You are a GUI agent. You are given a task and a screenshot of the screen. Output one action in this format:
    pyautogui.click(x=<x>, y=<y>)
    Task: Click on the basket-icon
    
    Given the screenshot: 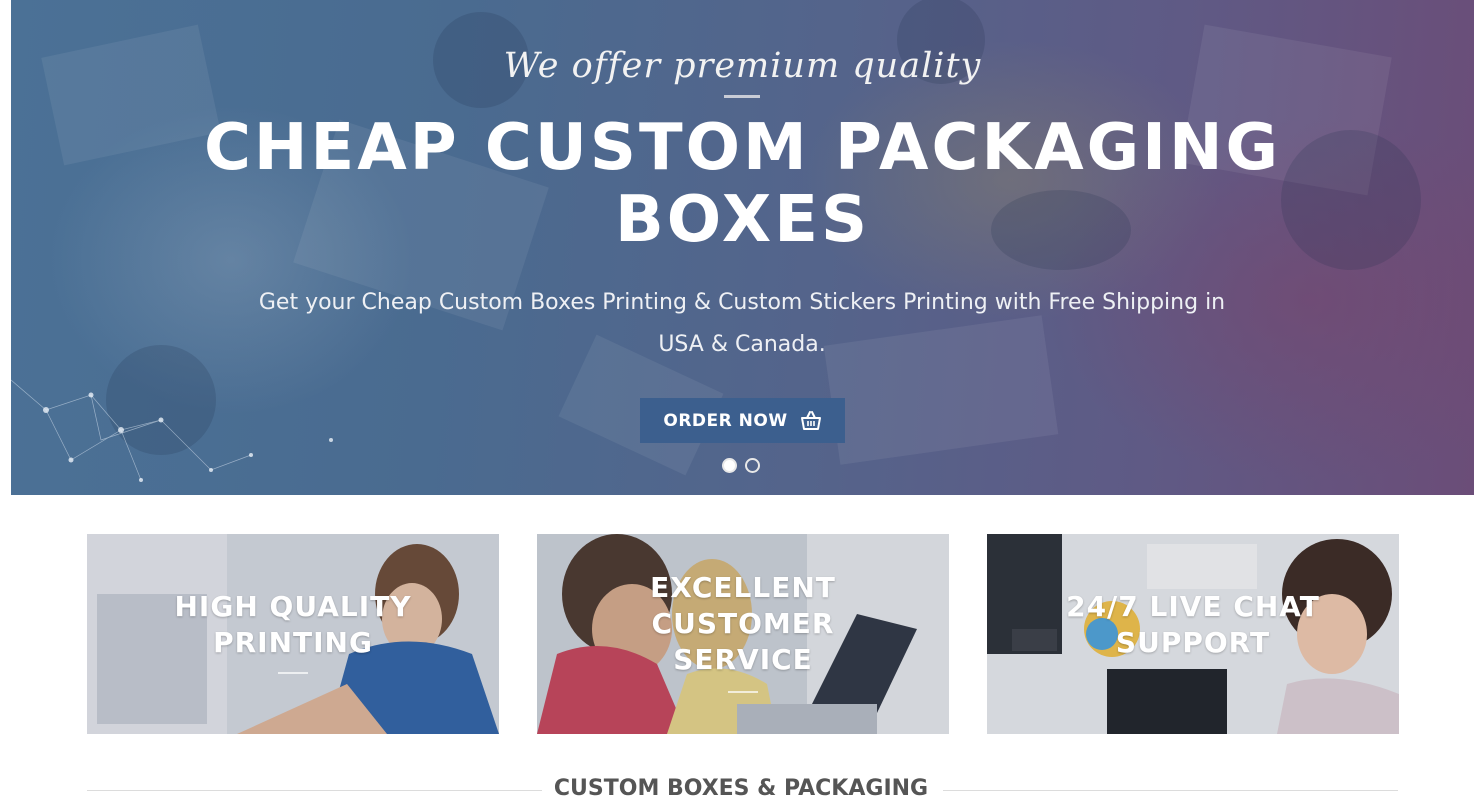 What is the action you would take?
    pyautogui.click(x=810, y=420)
    